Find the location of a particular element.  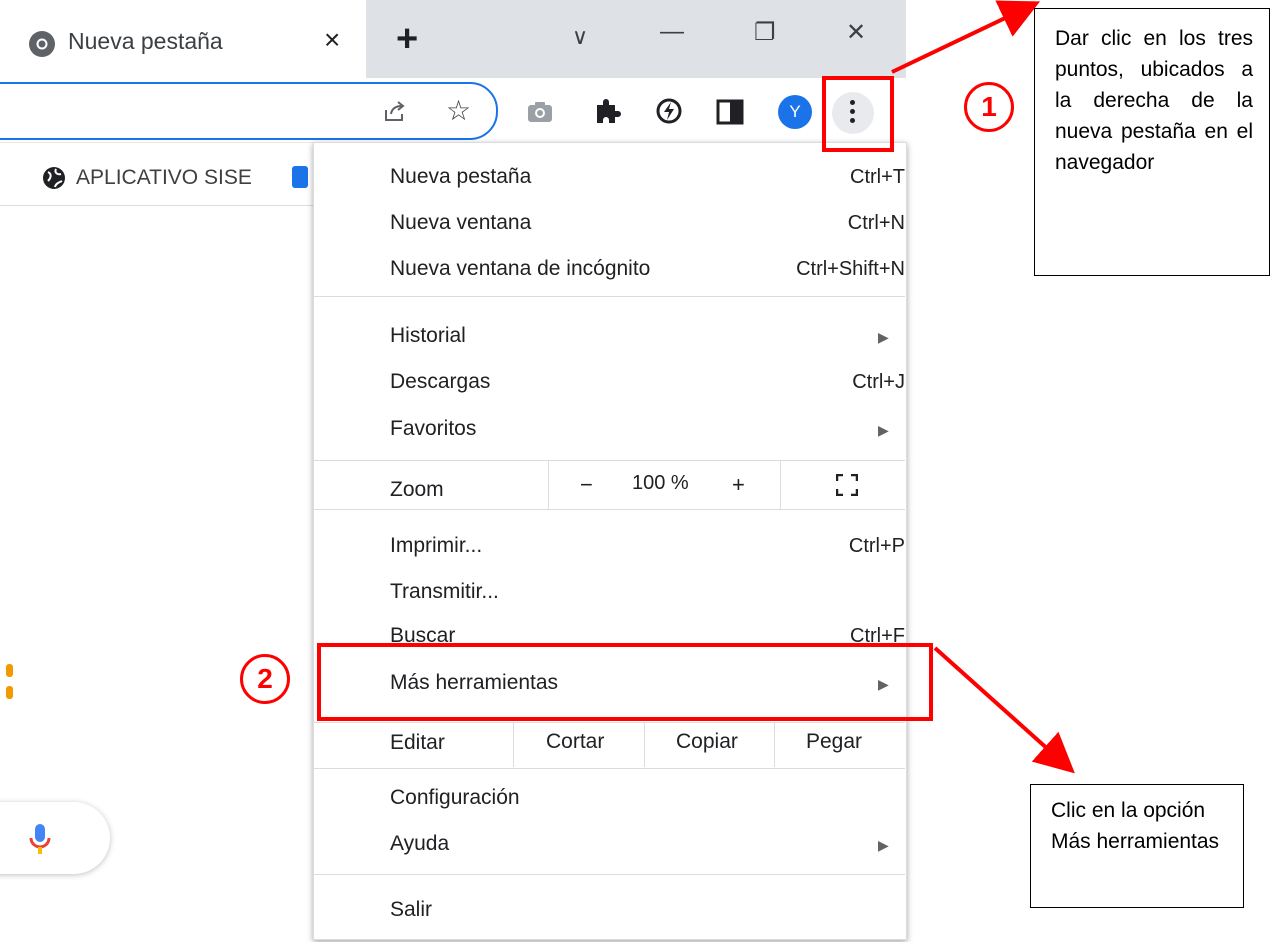

step-1-number: 1 is located at coordinates (989, 107).